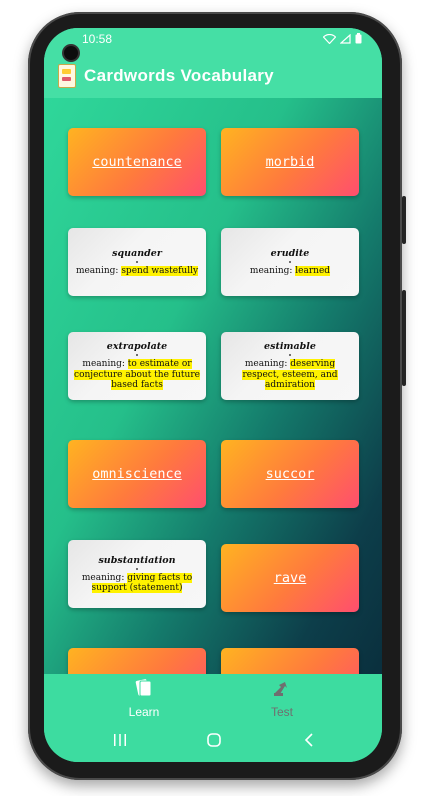  I want to click on word-card: omniscience, so click(137, 474).